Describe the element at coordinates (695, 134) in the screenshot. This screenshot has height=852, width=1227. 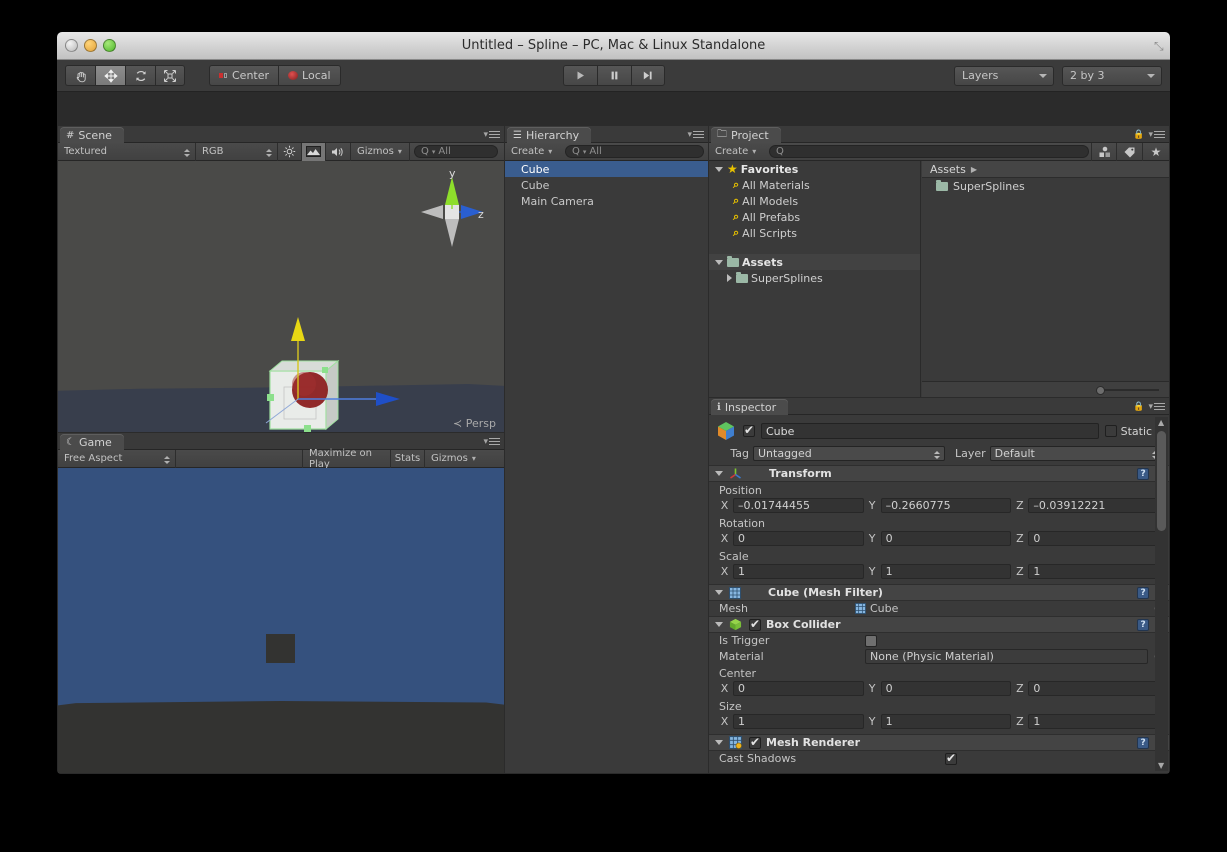
I see `hierarchy-panel-menu-button: ▾` at that location.